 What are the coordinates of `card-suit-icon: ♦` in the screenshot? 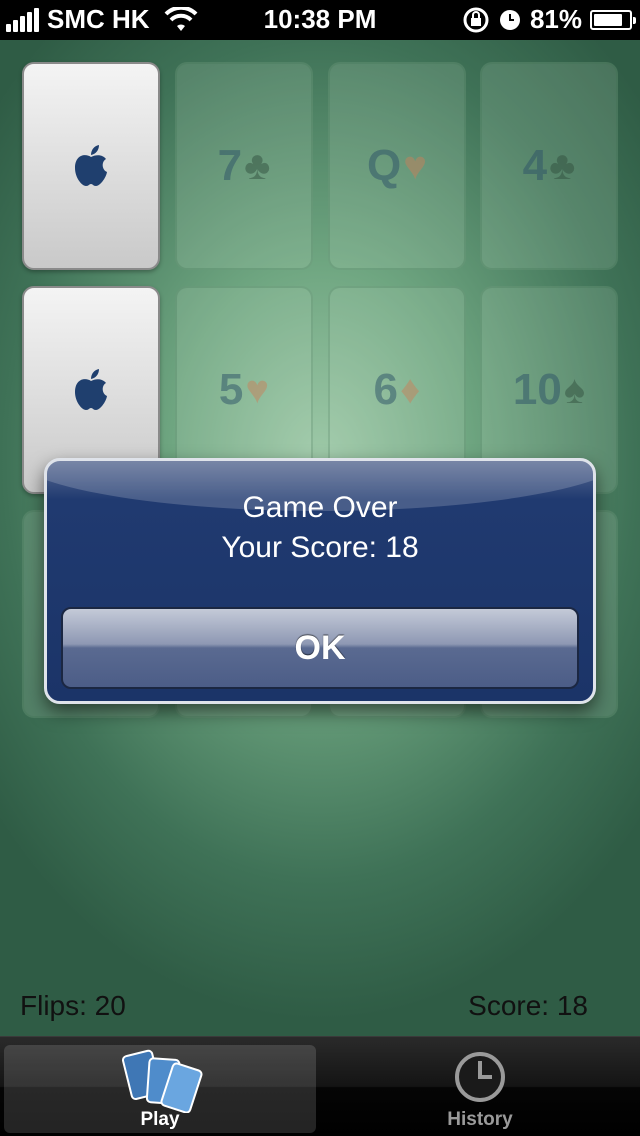 It's located at (410, 389).